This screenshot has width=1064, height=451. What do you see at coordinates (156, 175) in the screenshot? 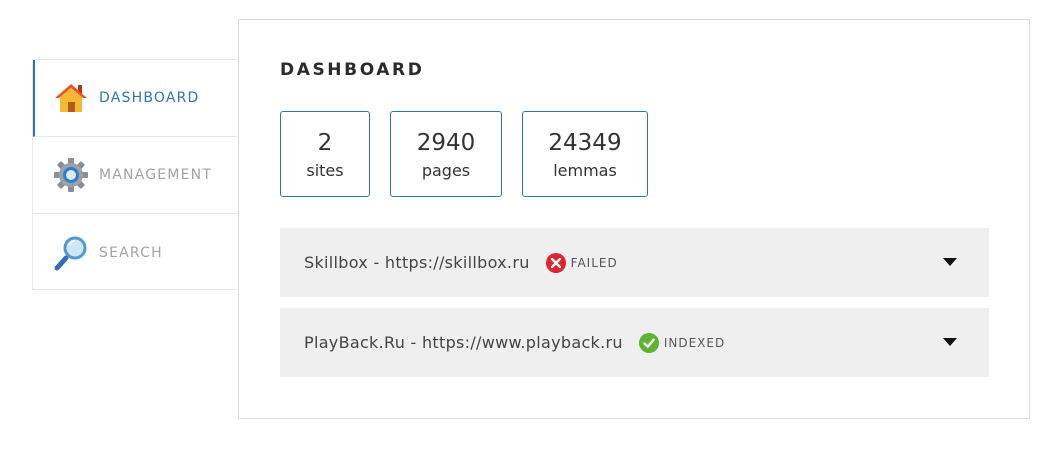
I see `sidebar-item-label: MANAGEMENT` at bounding box center [156, 175].